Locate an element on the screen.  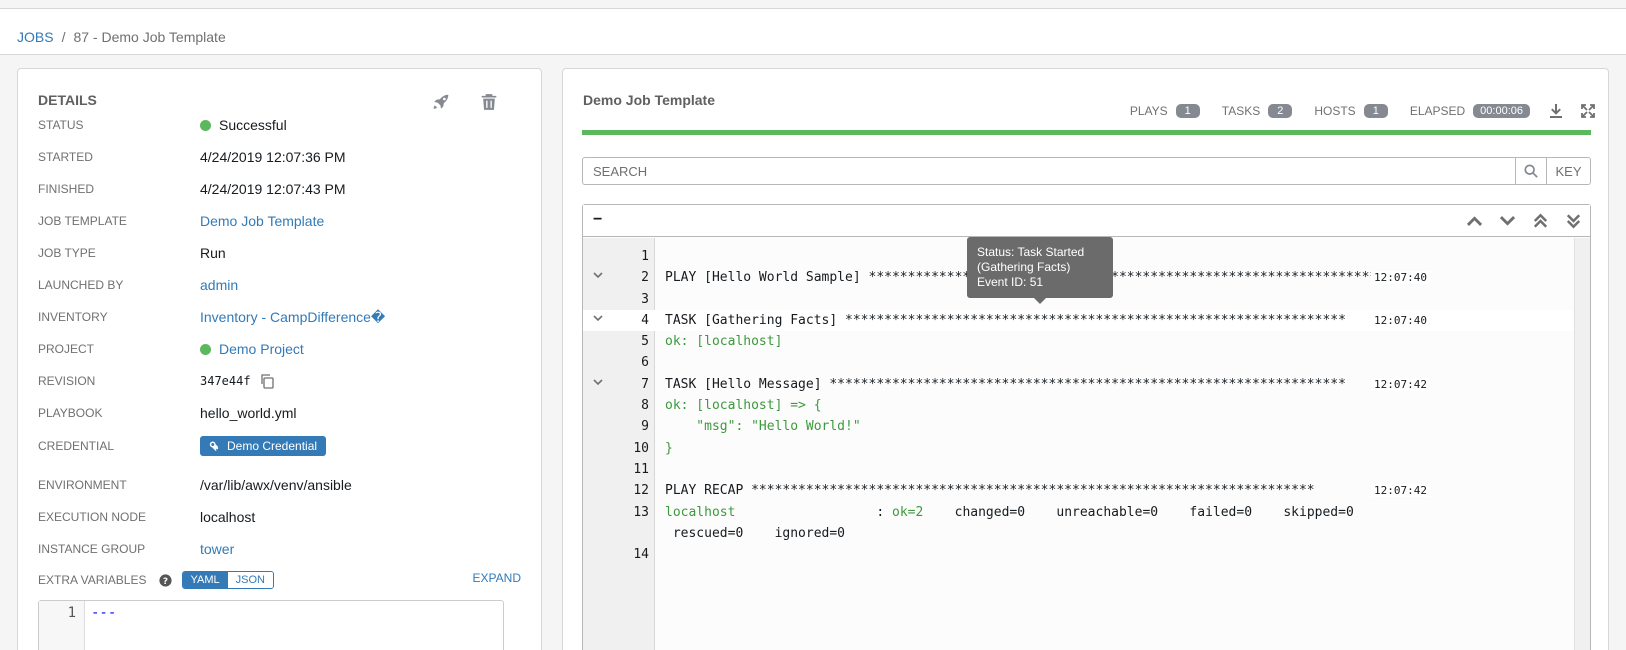
scroll-bottom-icon is located at coordinates (1573, 221).